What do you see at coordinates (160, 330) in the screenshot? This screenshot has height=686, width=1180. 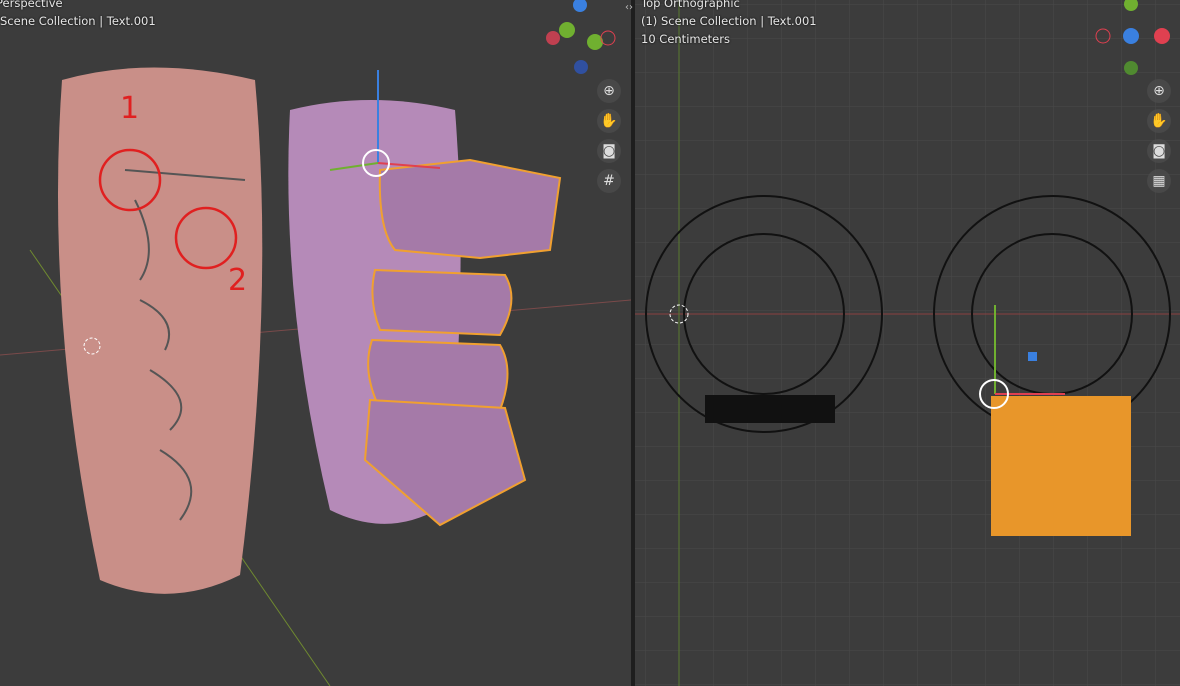 I see `left-cylinder` at bounding box center [160, 330].